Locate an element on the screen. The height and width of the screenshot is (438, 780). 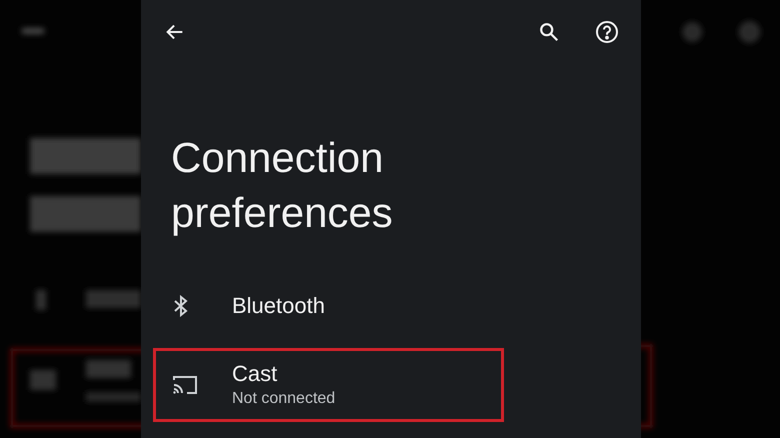
item-label: Cast is located at coordinates (255, 374).